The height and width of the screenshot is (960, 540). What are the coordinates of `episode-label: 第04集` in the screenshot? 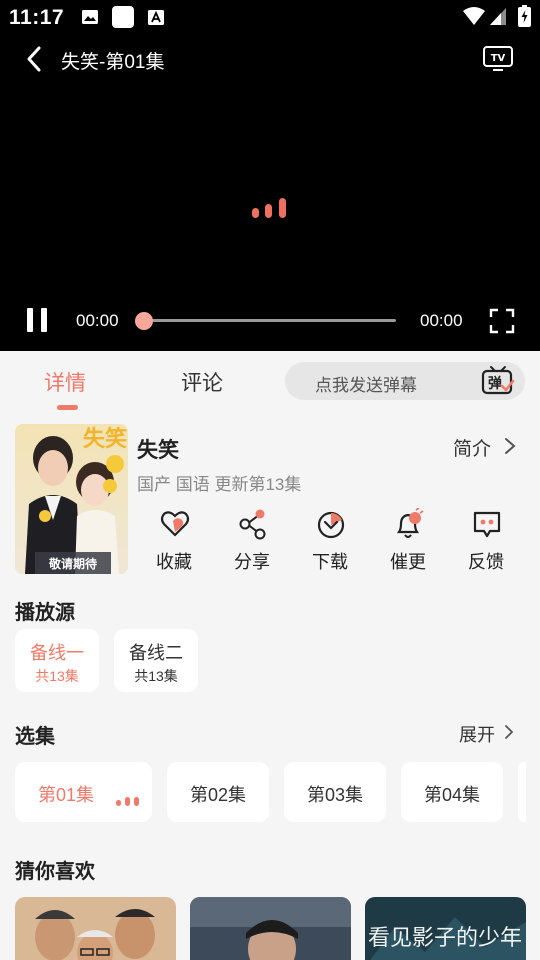 It's located at (452, 795).